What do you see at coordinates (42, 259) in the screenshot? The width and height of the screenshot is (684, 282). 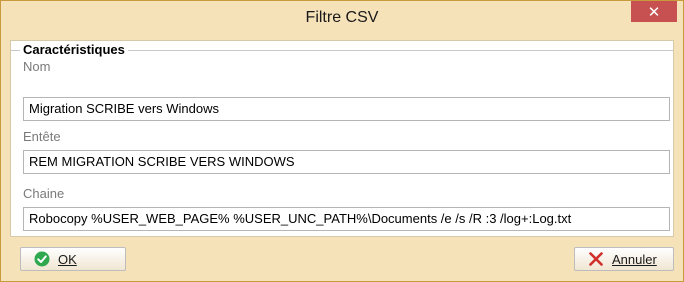 I see `check-circle-icon` at bounding box center [42, 259].